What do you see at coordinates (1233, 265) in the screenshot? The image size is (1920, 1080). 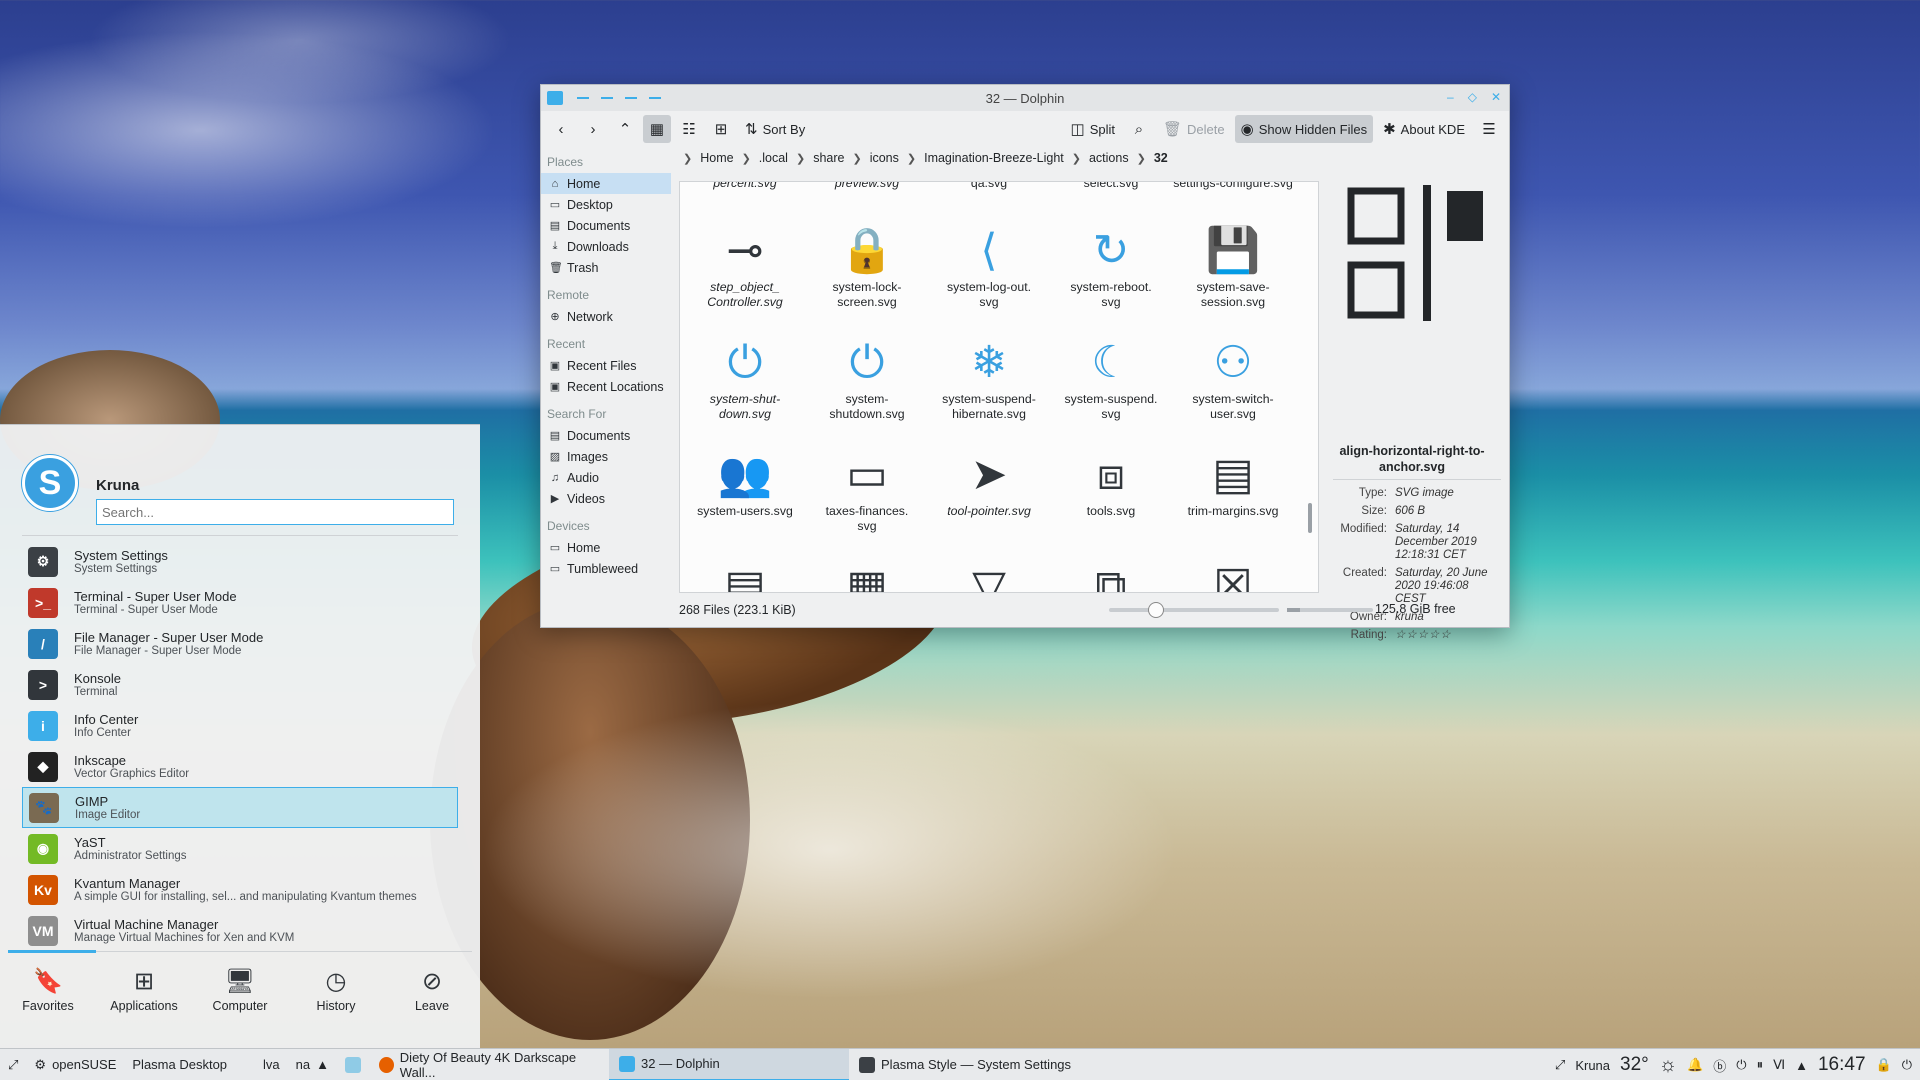 I see `file-item: 💾 system-save- session.svg` at bounding box center [1233, 265].